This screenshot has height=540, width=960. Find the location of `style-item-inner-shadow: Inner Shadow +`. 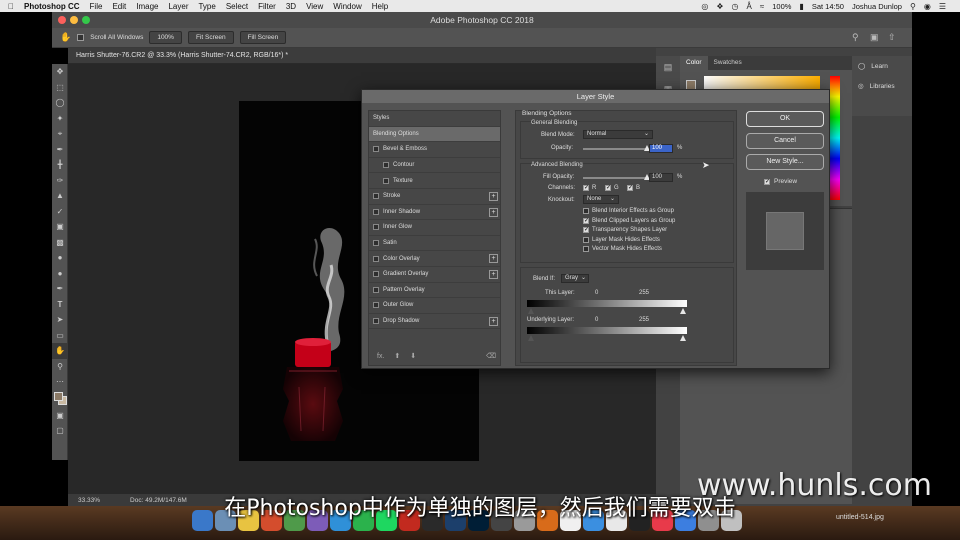

style-item-inner-shadow: Inner Shadow + is located at coordinates (434, 213).